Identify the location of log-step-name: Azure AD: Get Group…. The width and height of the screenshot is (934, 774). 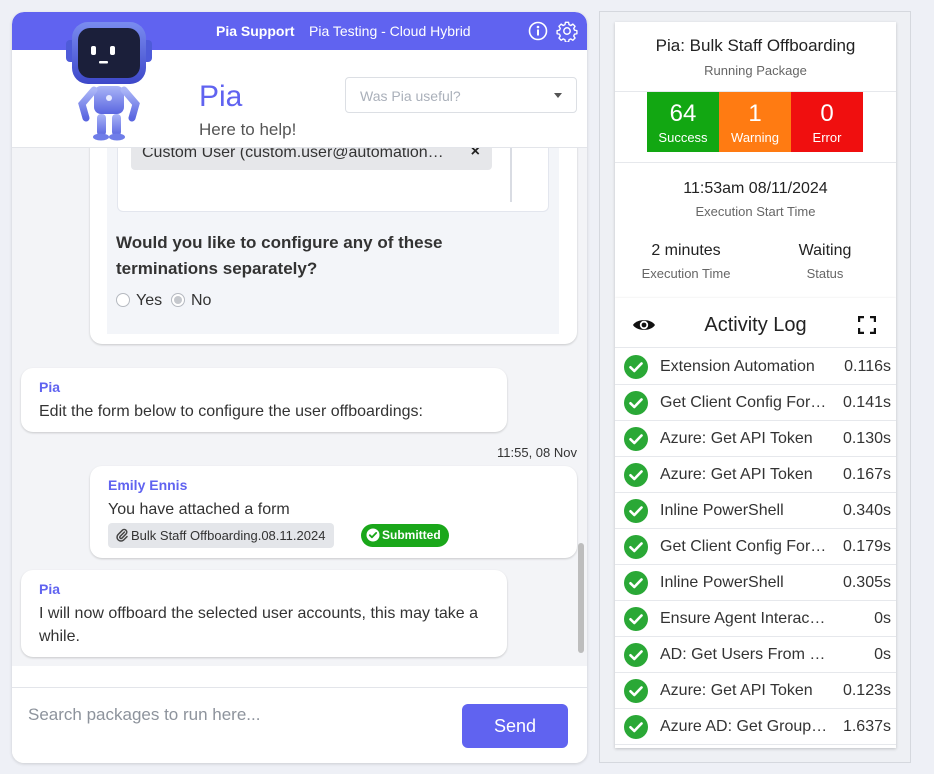
(744, 726).